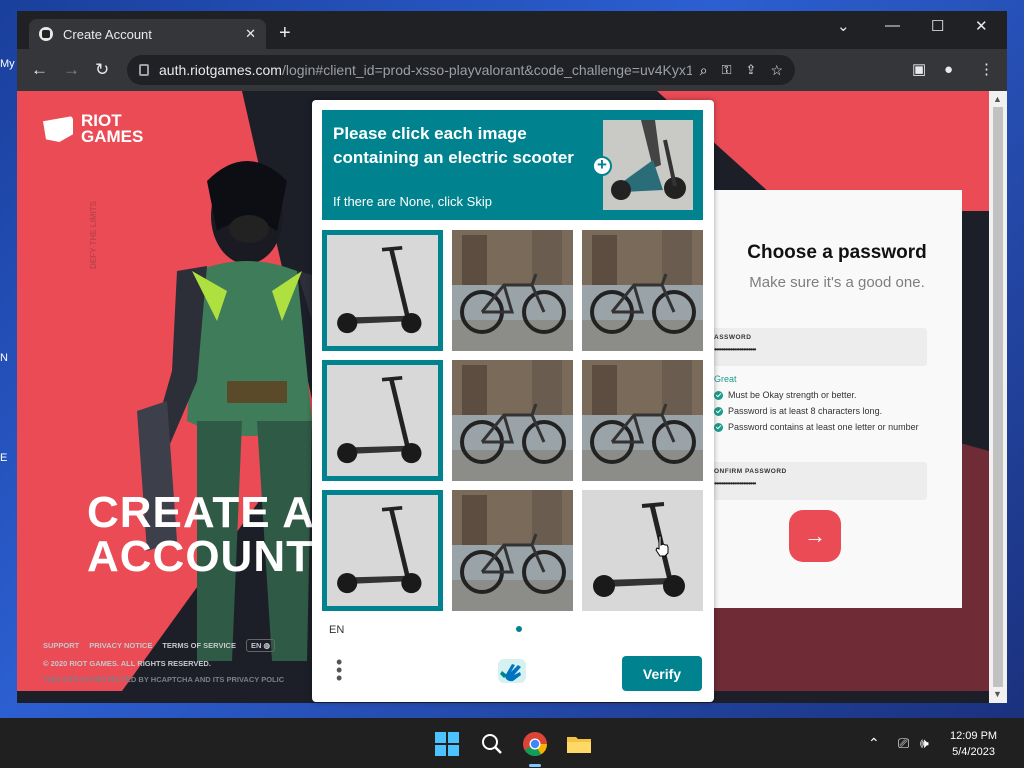 The width and height of the screenshot is (1024, 768). I want to click on password-title: Choose a password, so click(837, 252).